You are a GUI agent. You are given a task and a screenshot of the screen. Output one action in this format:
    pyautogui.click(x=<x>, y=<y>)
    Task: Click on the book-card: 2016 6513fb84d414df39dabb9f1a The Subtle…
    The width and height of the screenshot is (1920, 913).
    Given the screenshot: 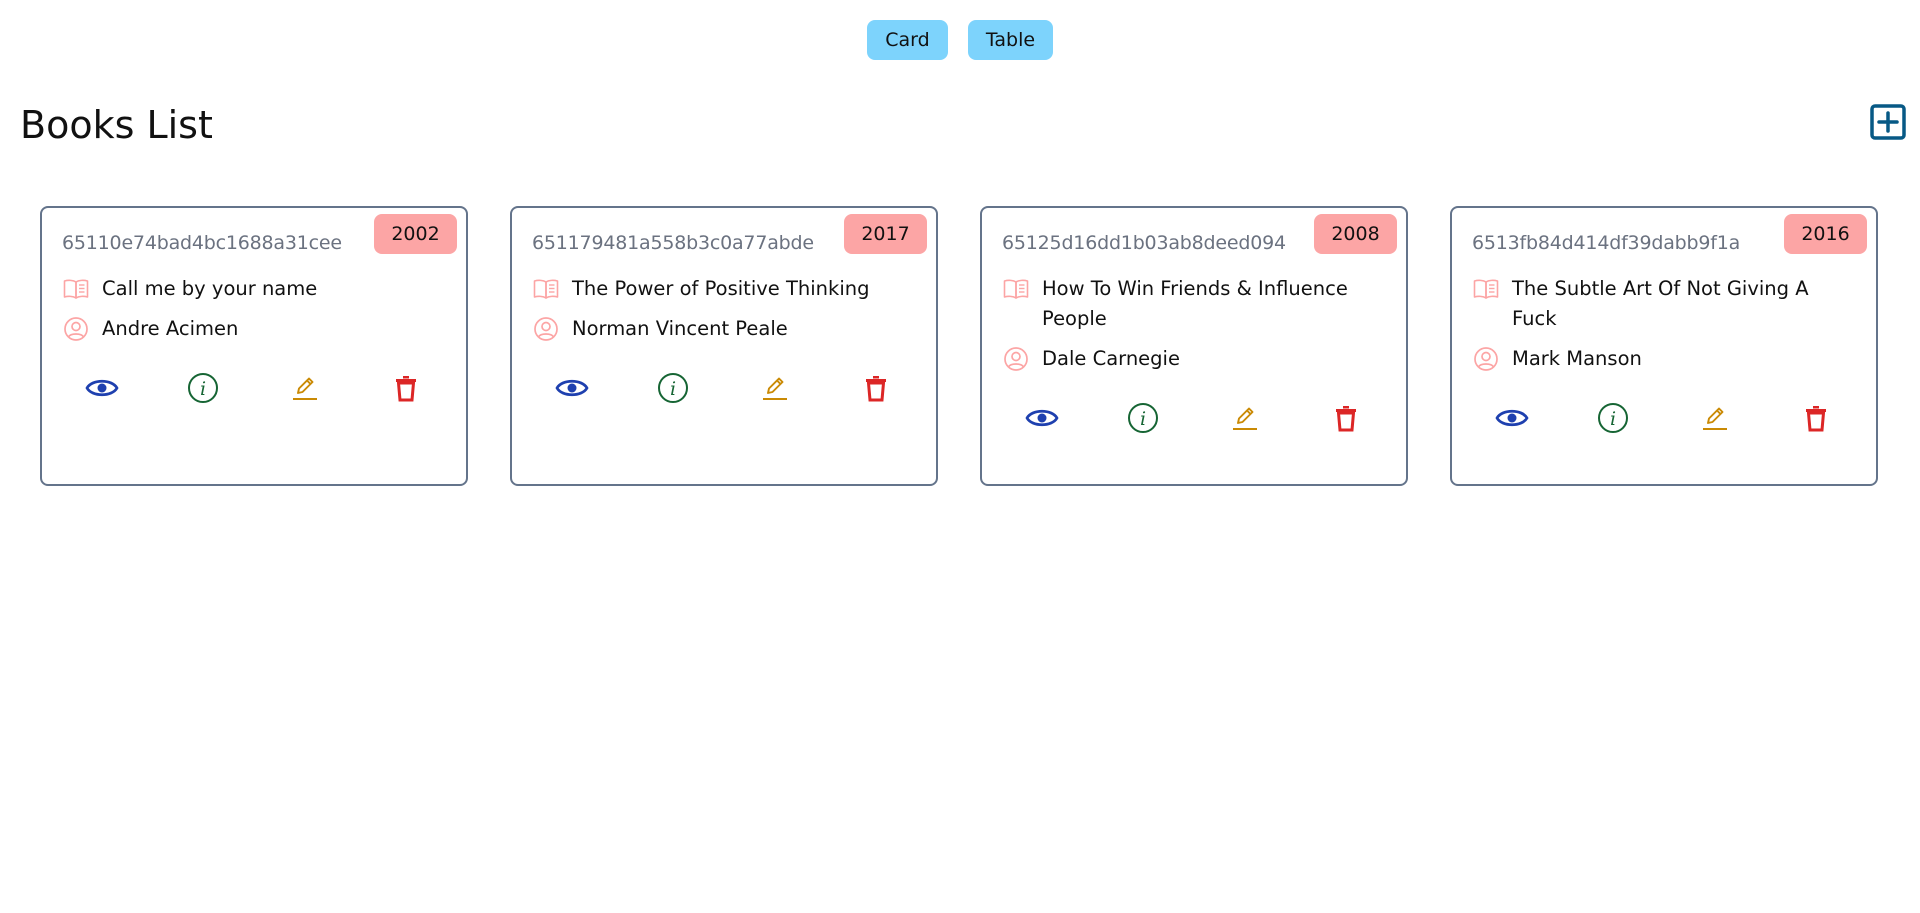 What is the action you would take?
    pyautogui.click(x=1664, y=346)
    